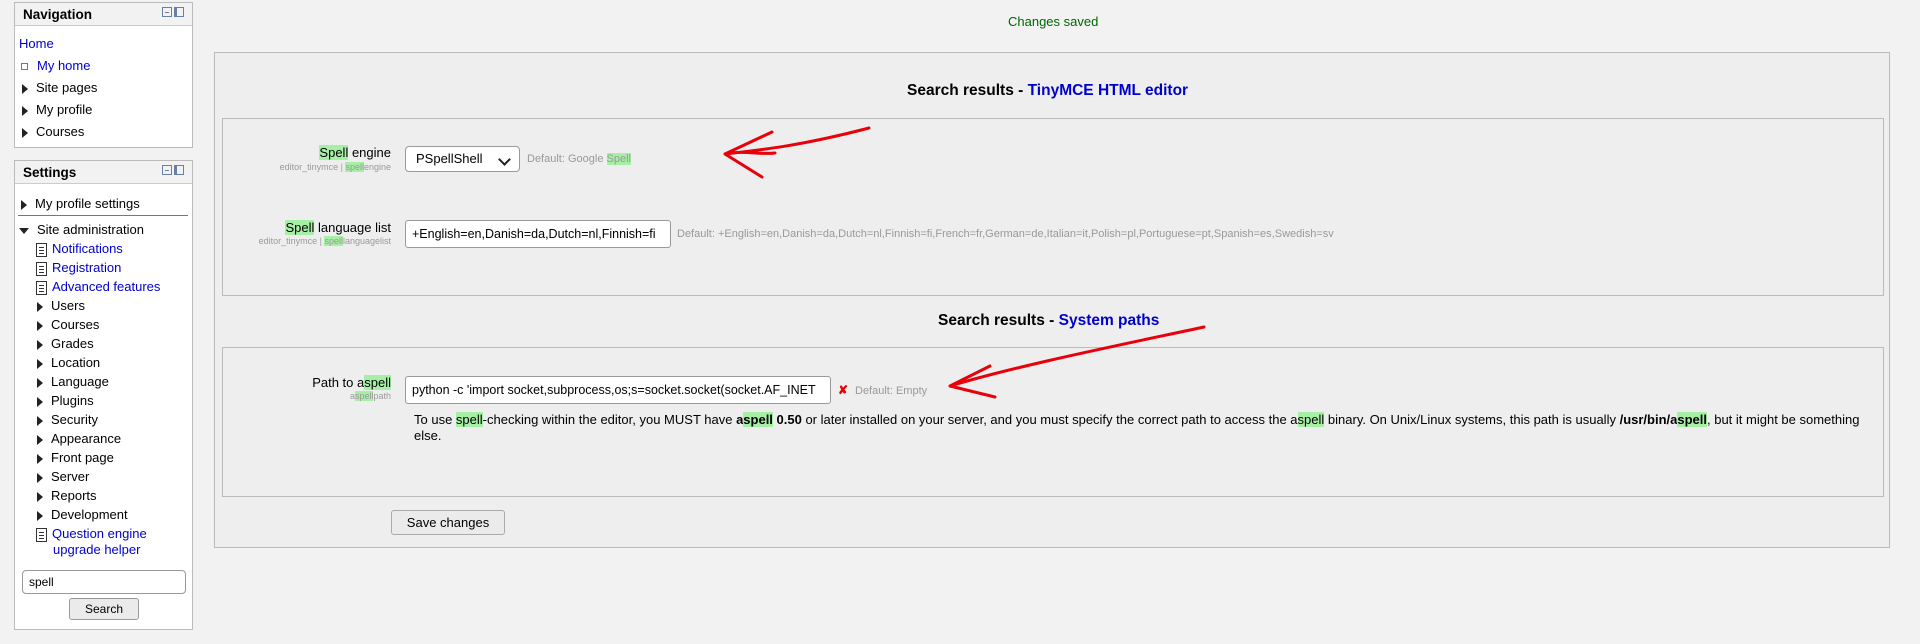 This screenshot has height=644, width=1920. Describe the element at coordinates (87, 248) in the screenshot. I see `admin-item-label: Notifications` at that location.